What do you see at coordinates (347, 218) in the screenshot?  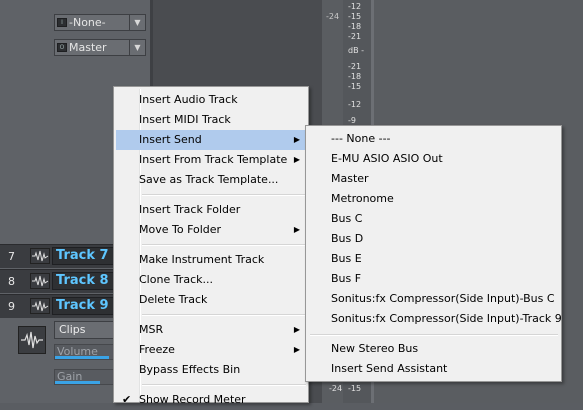 I see `menu-item-label: Bus C` at bounding box center [347, 218].